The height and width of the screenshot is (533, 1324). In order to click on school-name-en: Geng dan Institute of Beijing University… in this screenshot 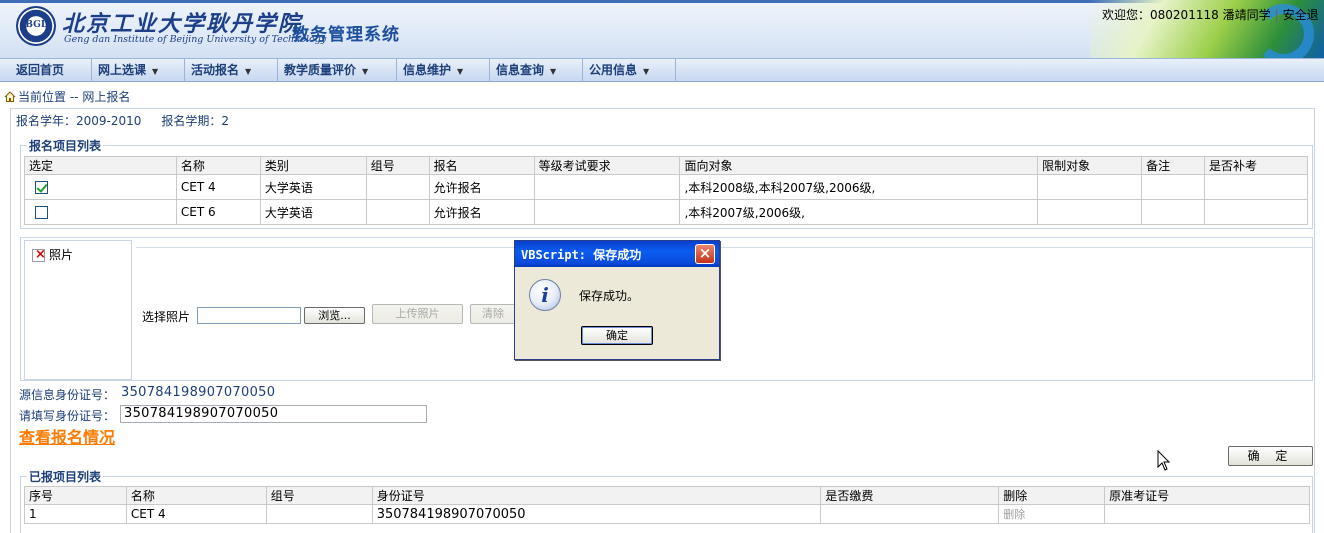, I will do `click(195, 39)`.